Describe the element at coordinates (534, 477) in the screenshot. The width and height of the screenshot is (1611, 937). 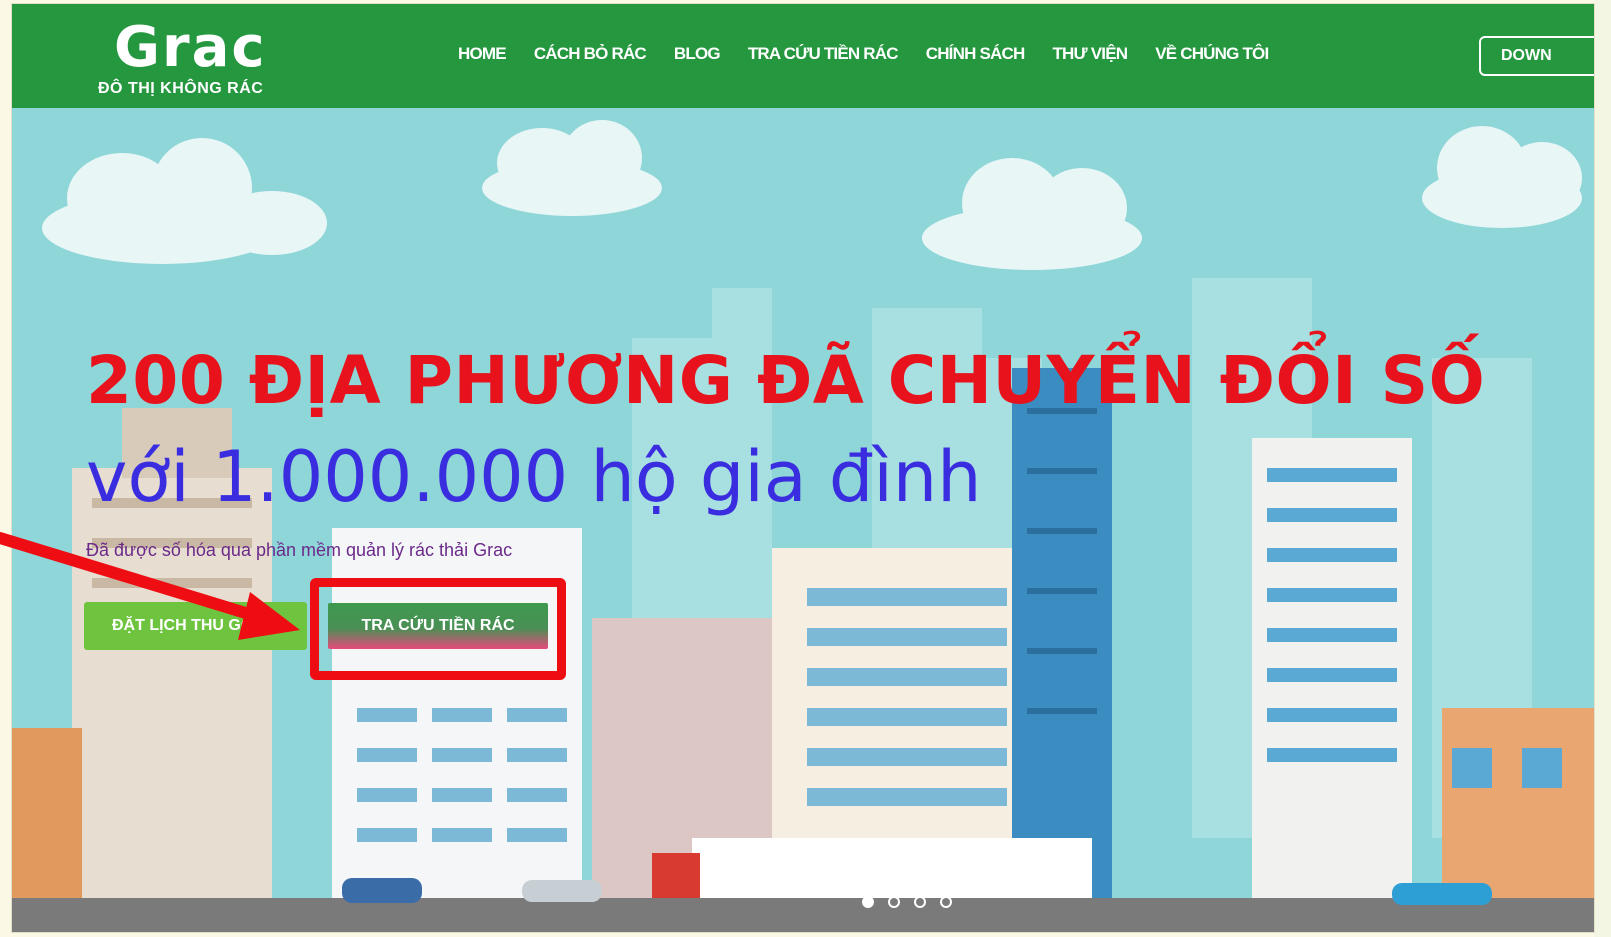
I see `hero-subheadline: với 1.000.000 hộ gia đình` at that location.